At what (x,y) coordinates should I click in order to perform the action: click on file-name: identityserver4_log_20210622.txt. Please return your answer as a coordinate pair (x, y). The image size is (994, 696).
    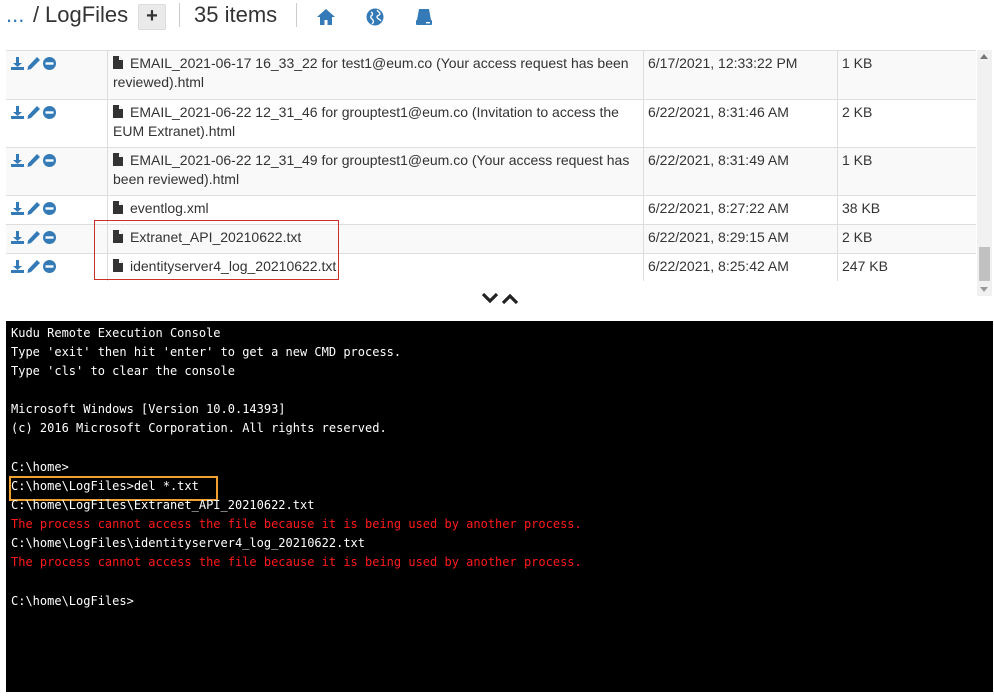
    Looking at the image, I should click on (233, 266).